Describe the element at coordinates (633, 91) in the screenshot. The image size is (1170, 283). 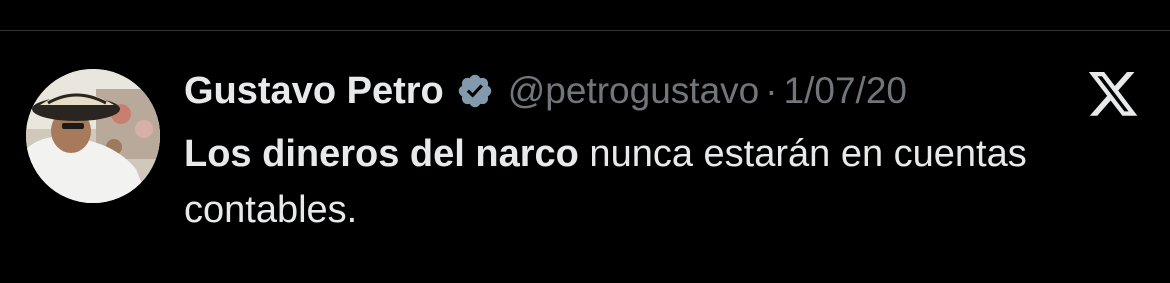
I see `author-handle: @petrogustavo` at that location.